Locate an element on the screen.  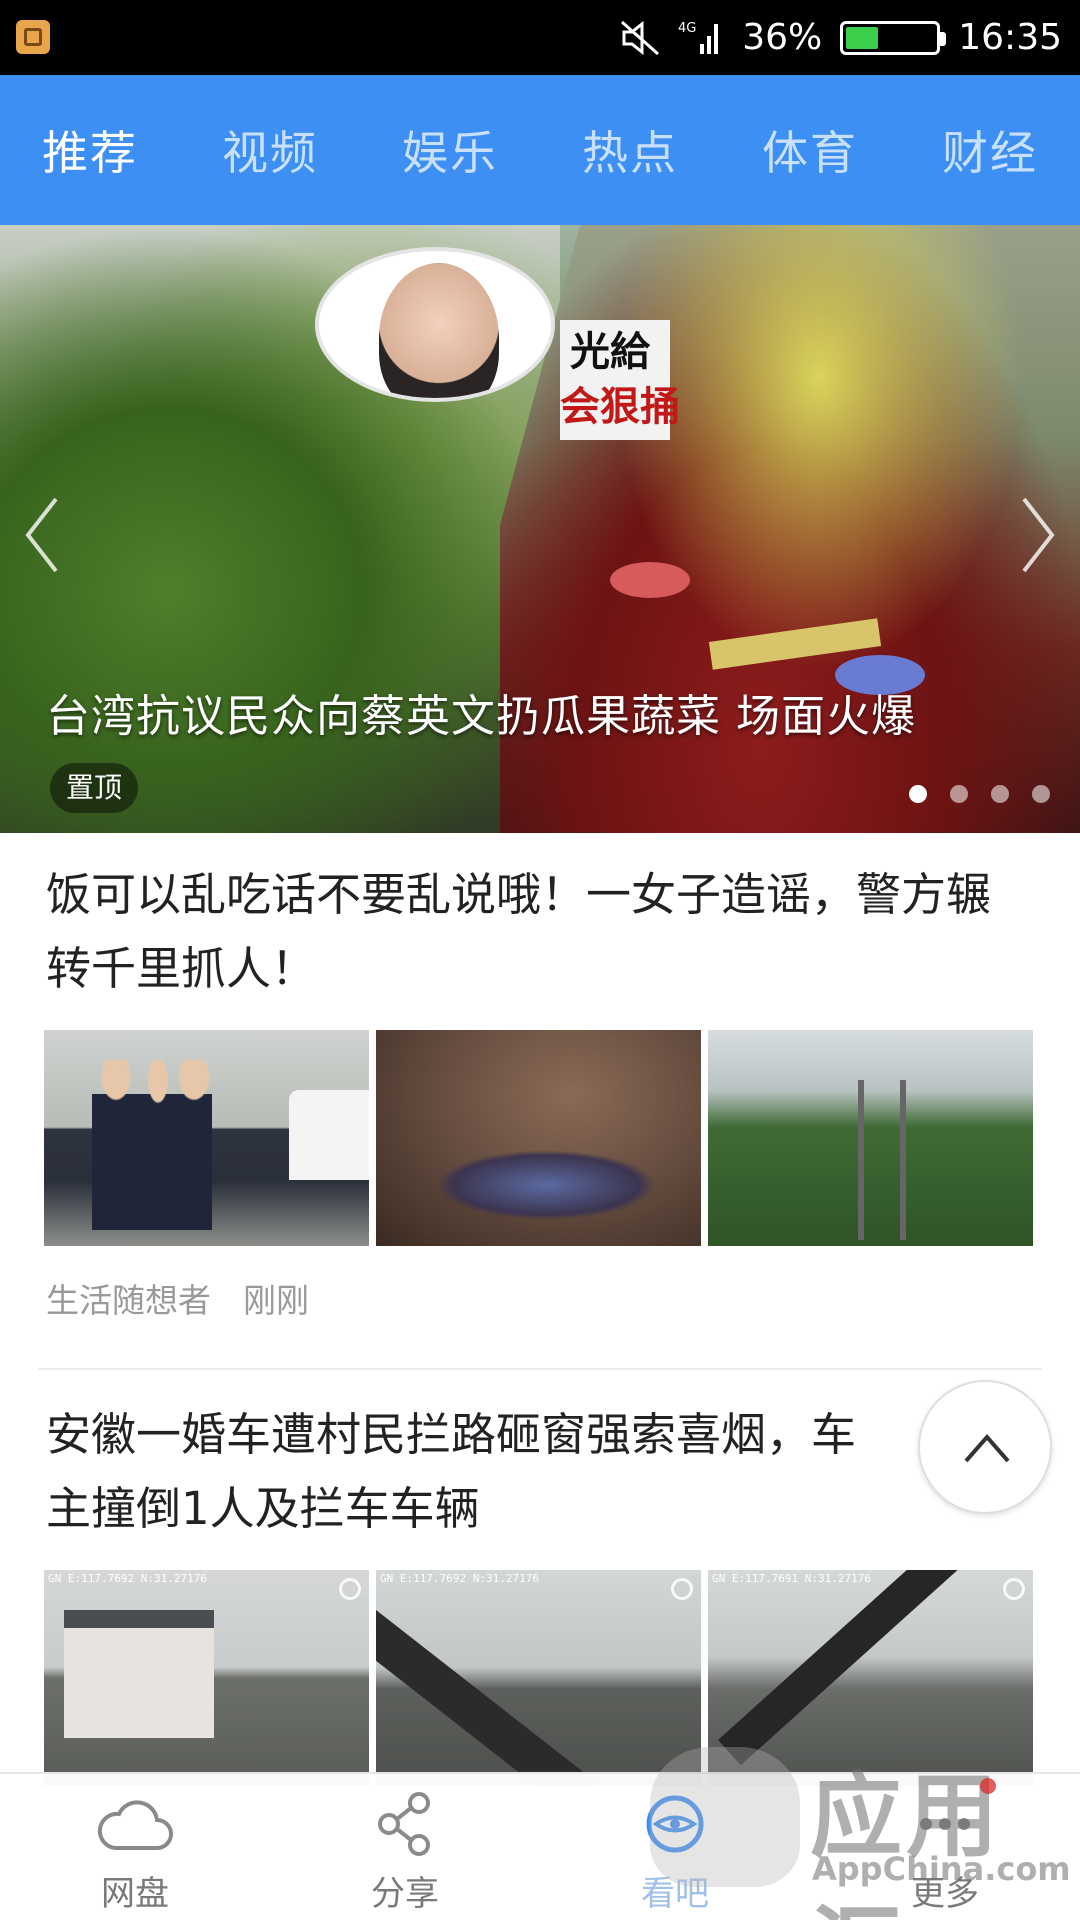
thumbnail-image: GN E:117.7691 N:31.27176 is located at coordinates (870, 1678).